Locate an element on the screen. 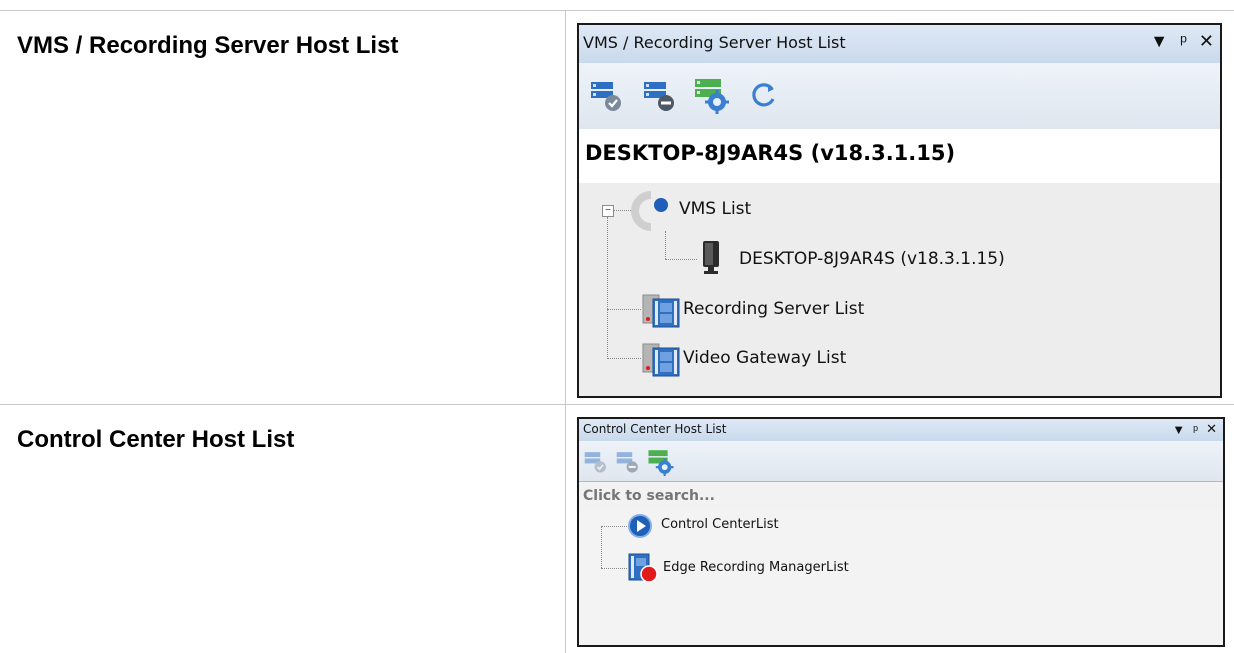 This screenshot has height=653, width=1234. tree-item-vms-list: VMS List is located at coordinates (715, 209).